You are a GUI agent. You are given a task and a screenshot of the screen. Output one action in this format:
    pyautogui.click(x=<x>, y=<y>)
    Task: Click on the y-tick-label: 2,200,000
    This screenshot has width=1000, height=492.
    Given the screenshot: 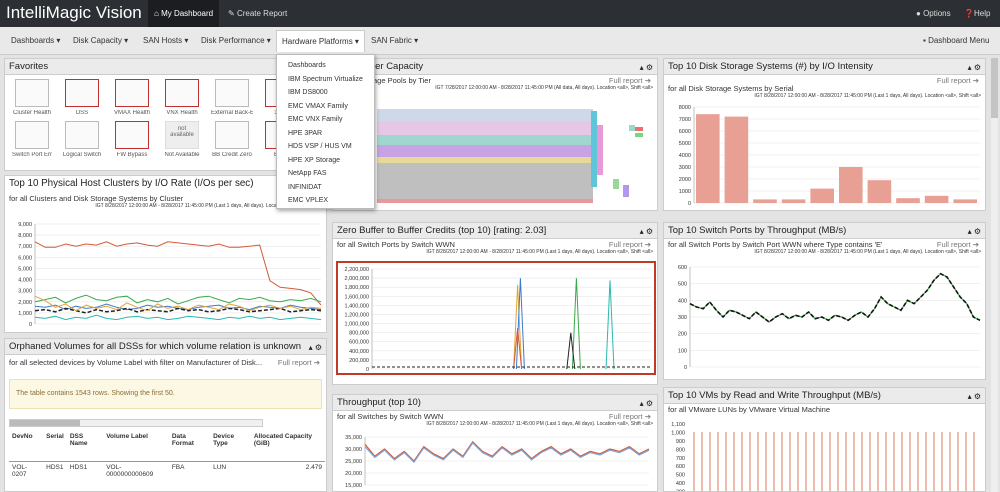 What is the action you would take?
    pyautogui.click(x=357, y=270)
    